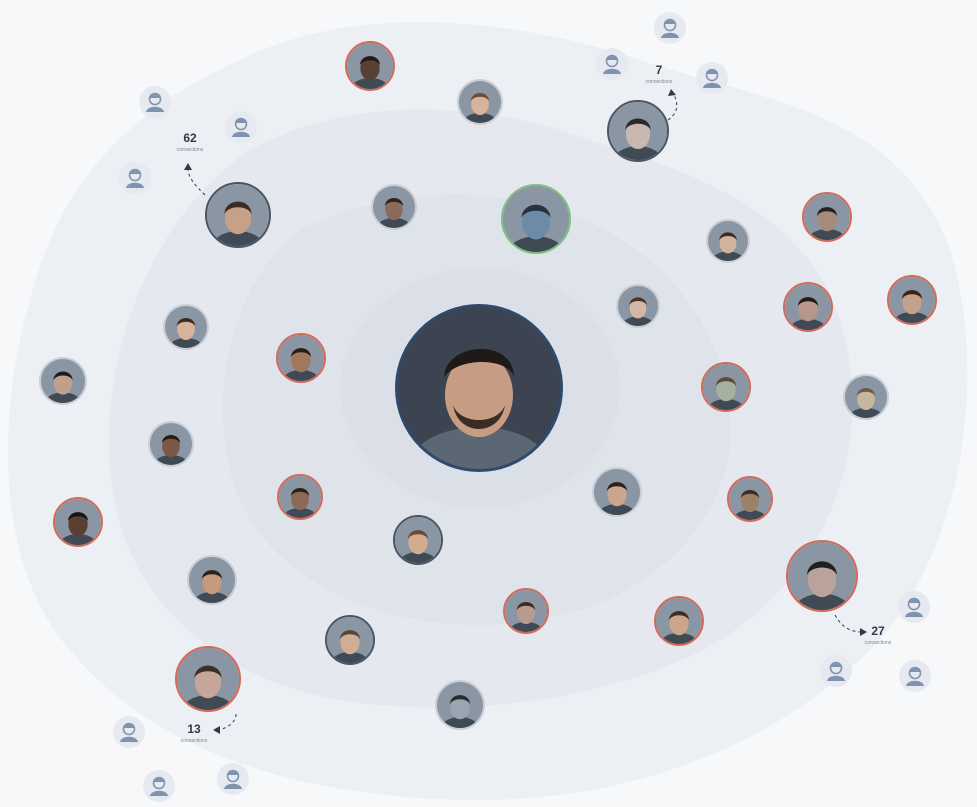  What do you see at coordinates (878, 635) in the screenshot?
I see `cluster-count-right: 27 connections` at bounding box center [878, 635].